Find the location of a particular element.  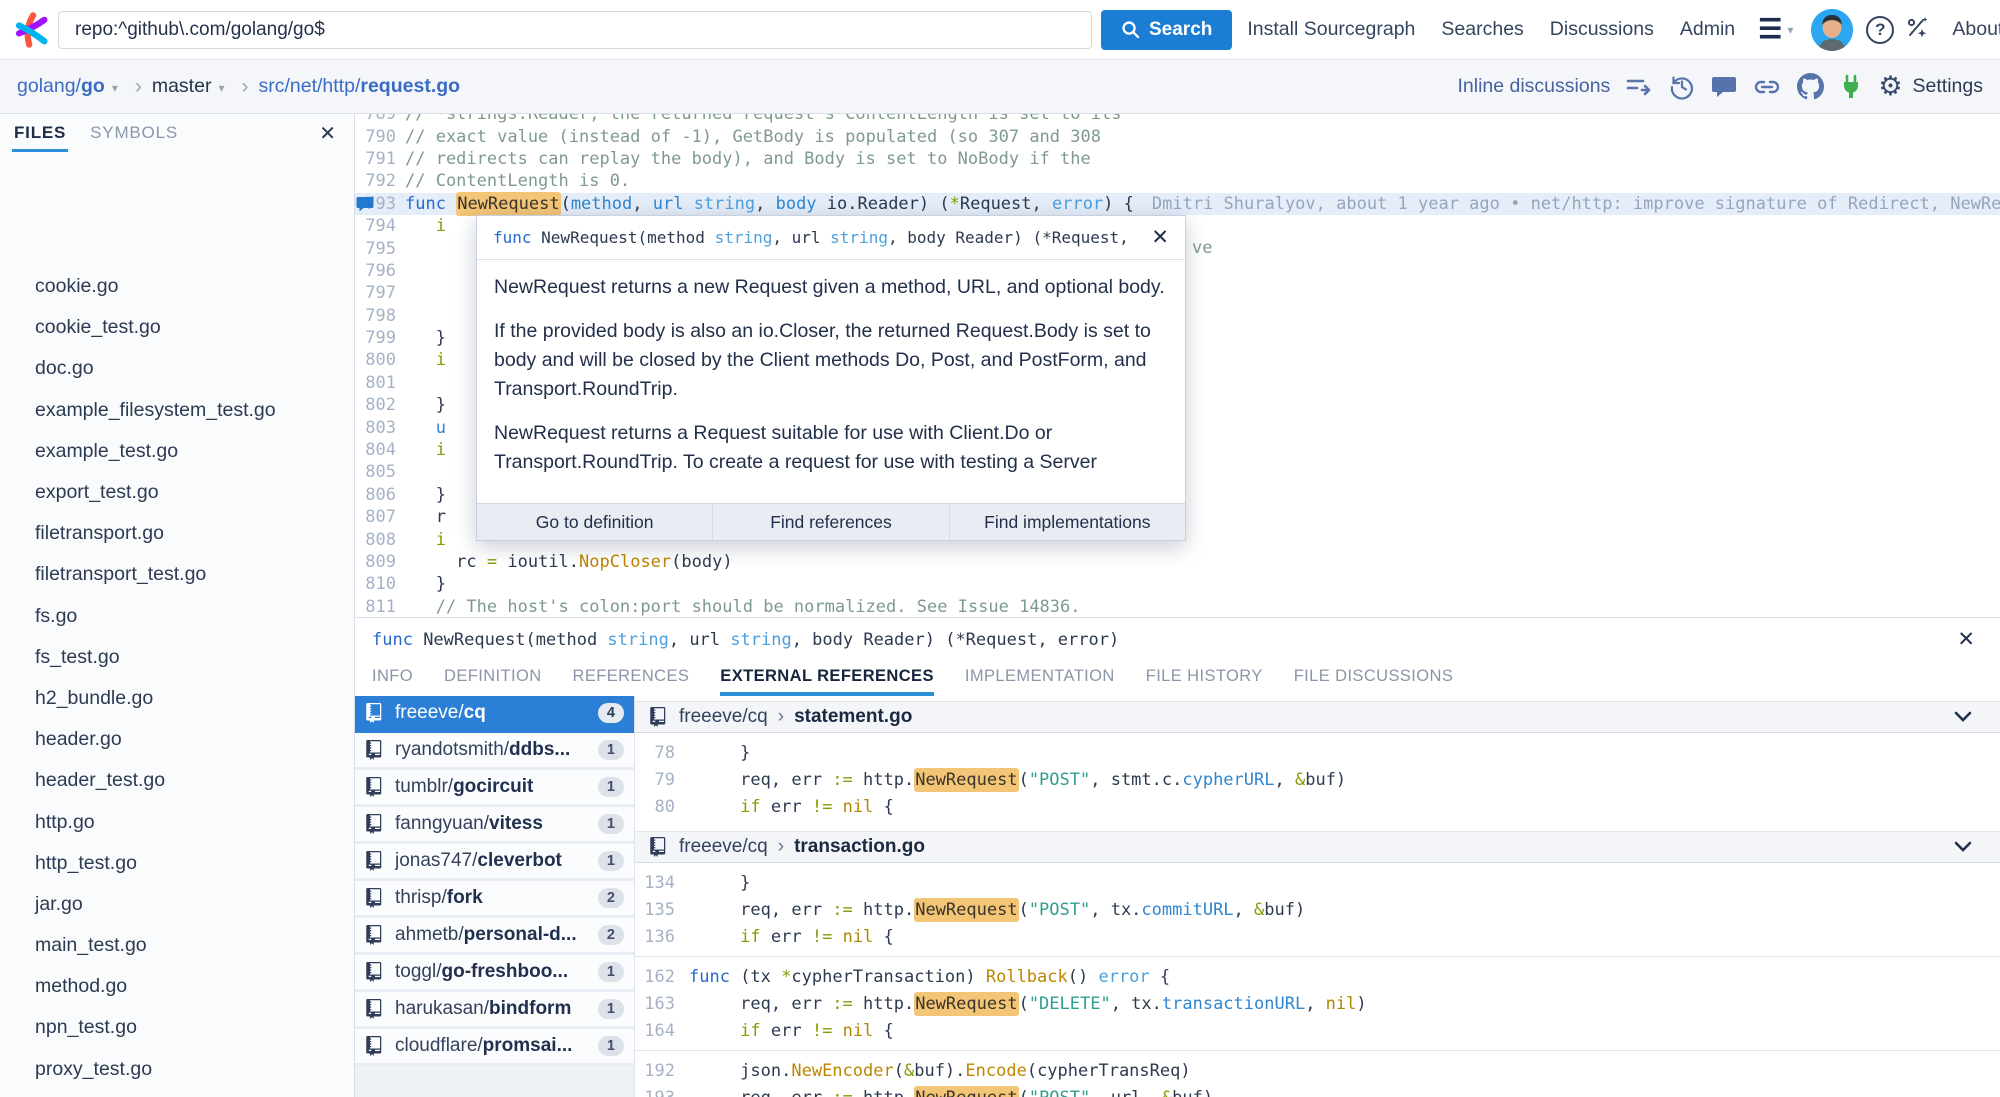

file-item: h2_bundle.go is located at coordinates (177, 698).